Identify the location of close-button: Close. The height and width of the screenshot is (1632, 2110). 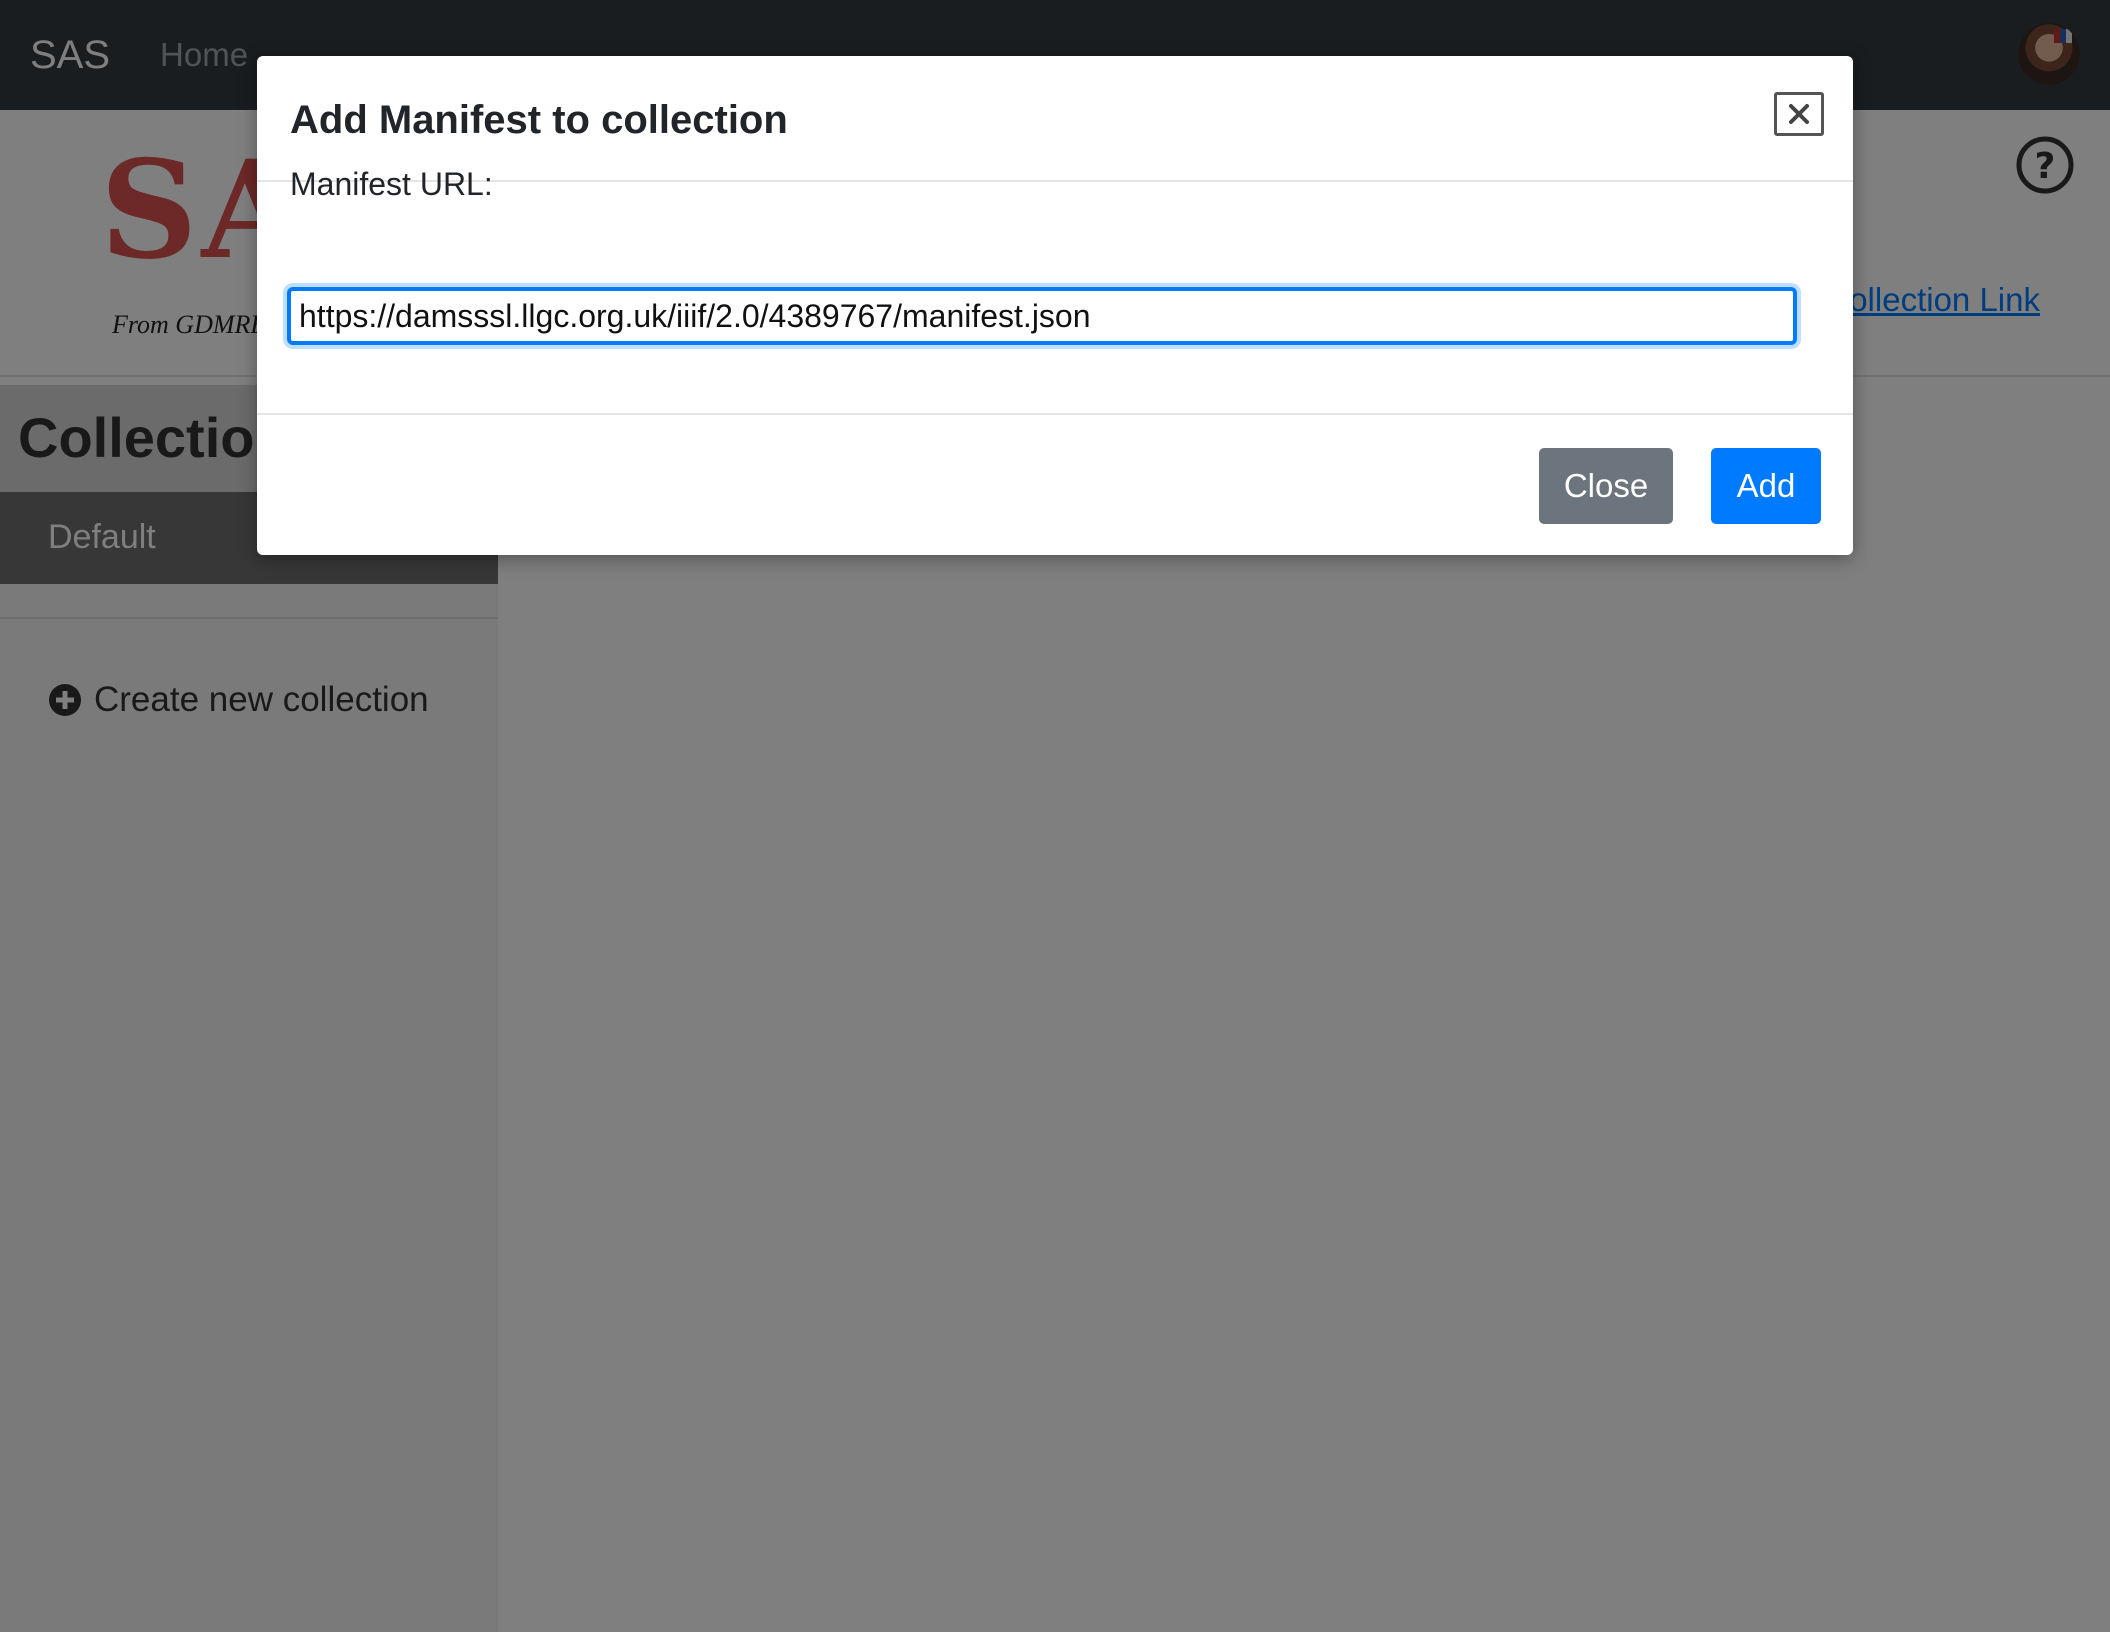
(1606, 486).